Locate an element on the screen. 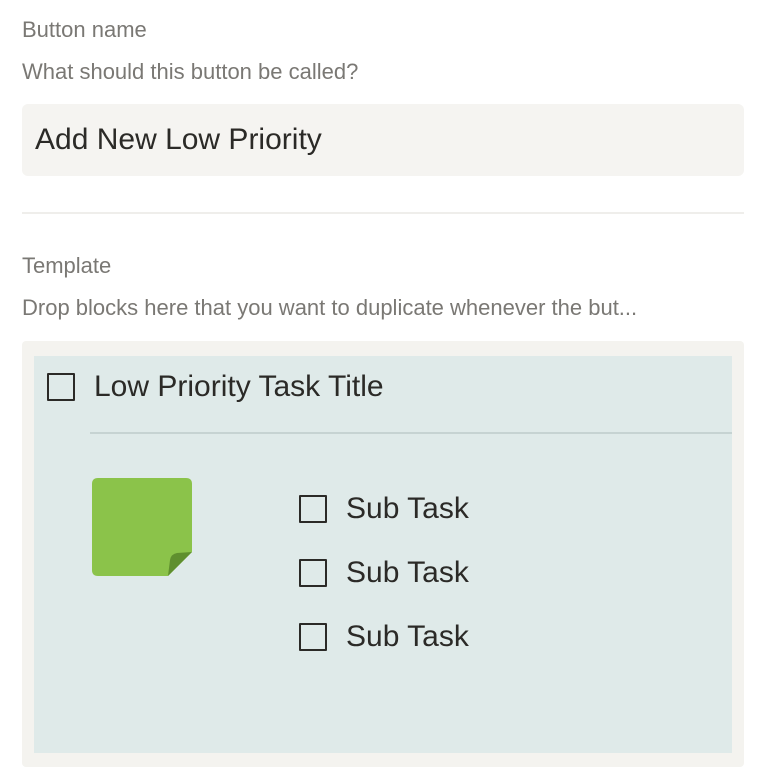 The image size is (764, 780). task-title-checkbox is located at coordinates (61, 387).